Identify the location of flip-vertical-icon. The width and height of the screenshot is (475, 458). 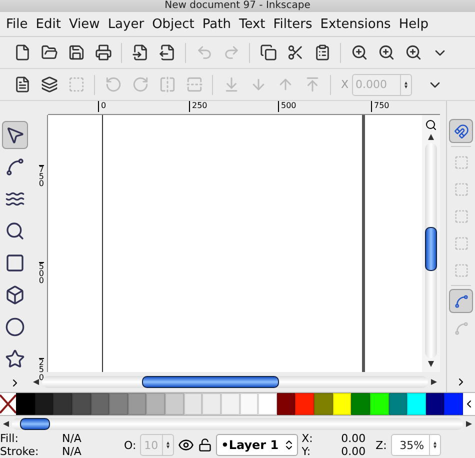
(194, 84).